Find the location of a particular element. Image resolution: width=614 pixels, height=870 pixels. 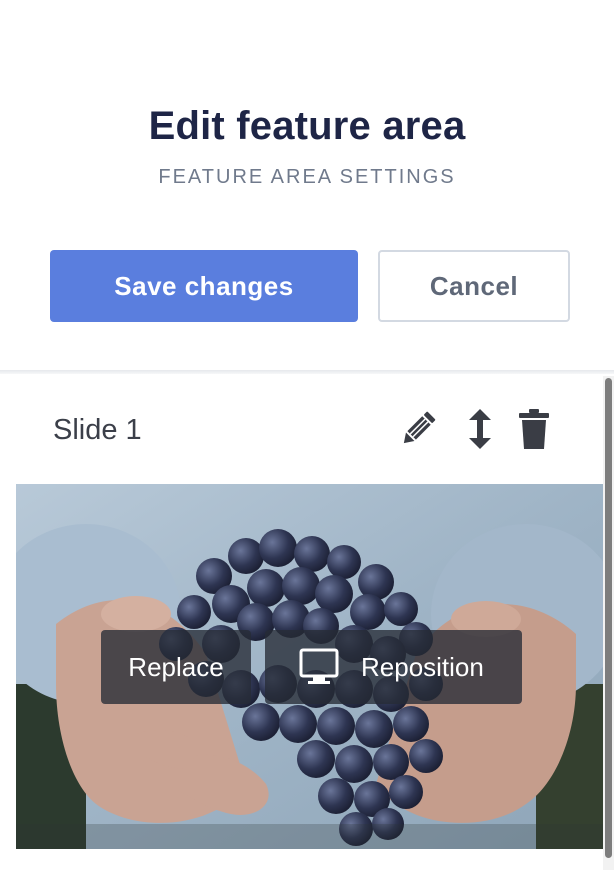

replace-image-button: Replace is located at coordinates (176, 667).